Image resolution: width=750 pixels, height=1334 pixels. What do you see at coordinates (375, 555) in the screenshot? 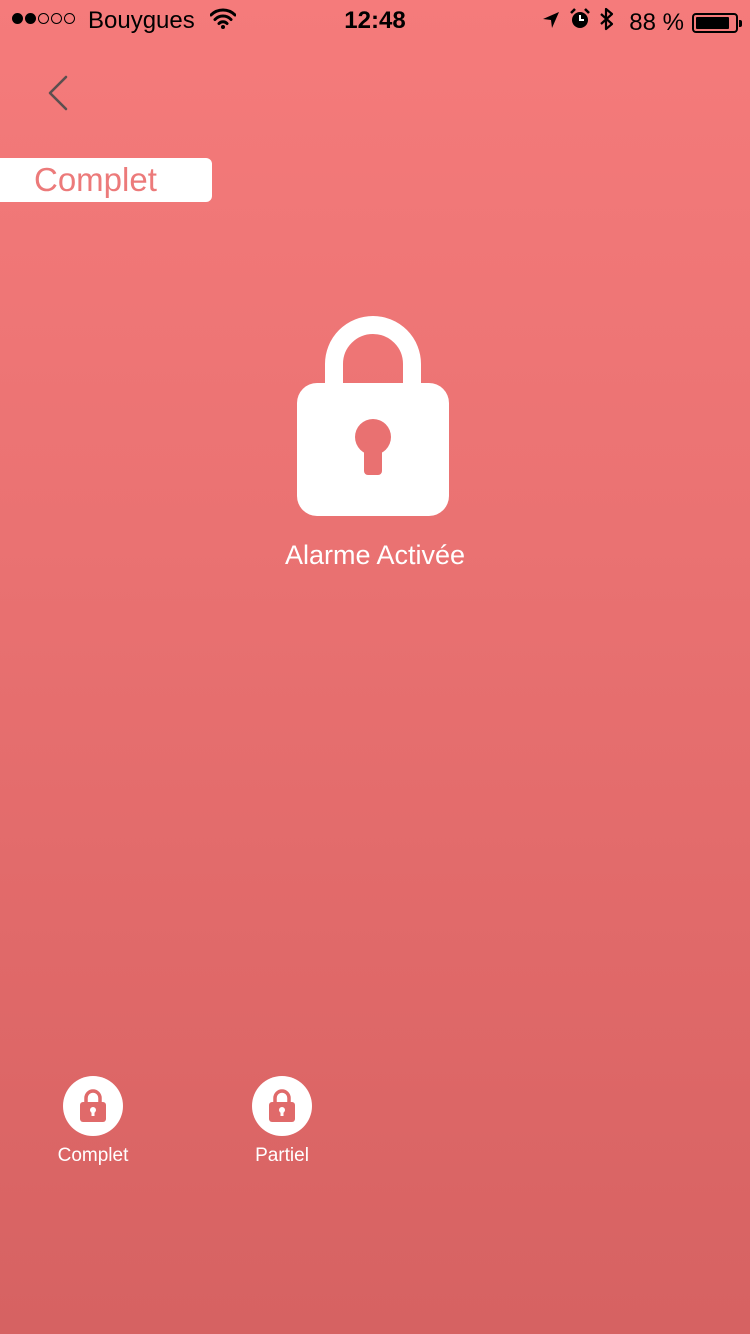
I see `alarm-status-text: Alarme Activée` at bounding box center [375, 555].